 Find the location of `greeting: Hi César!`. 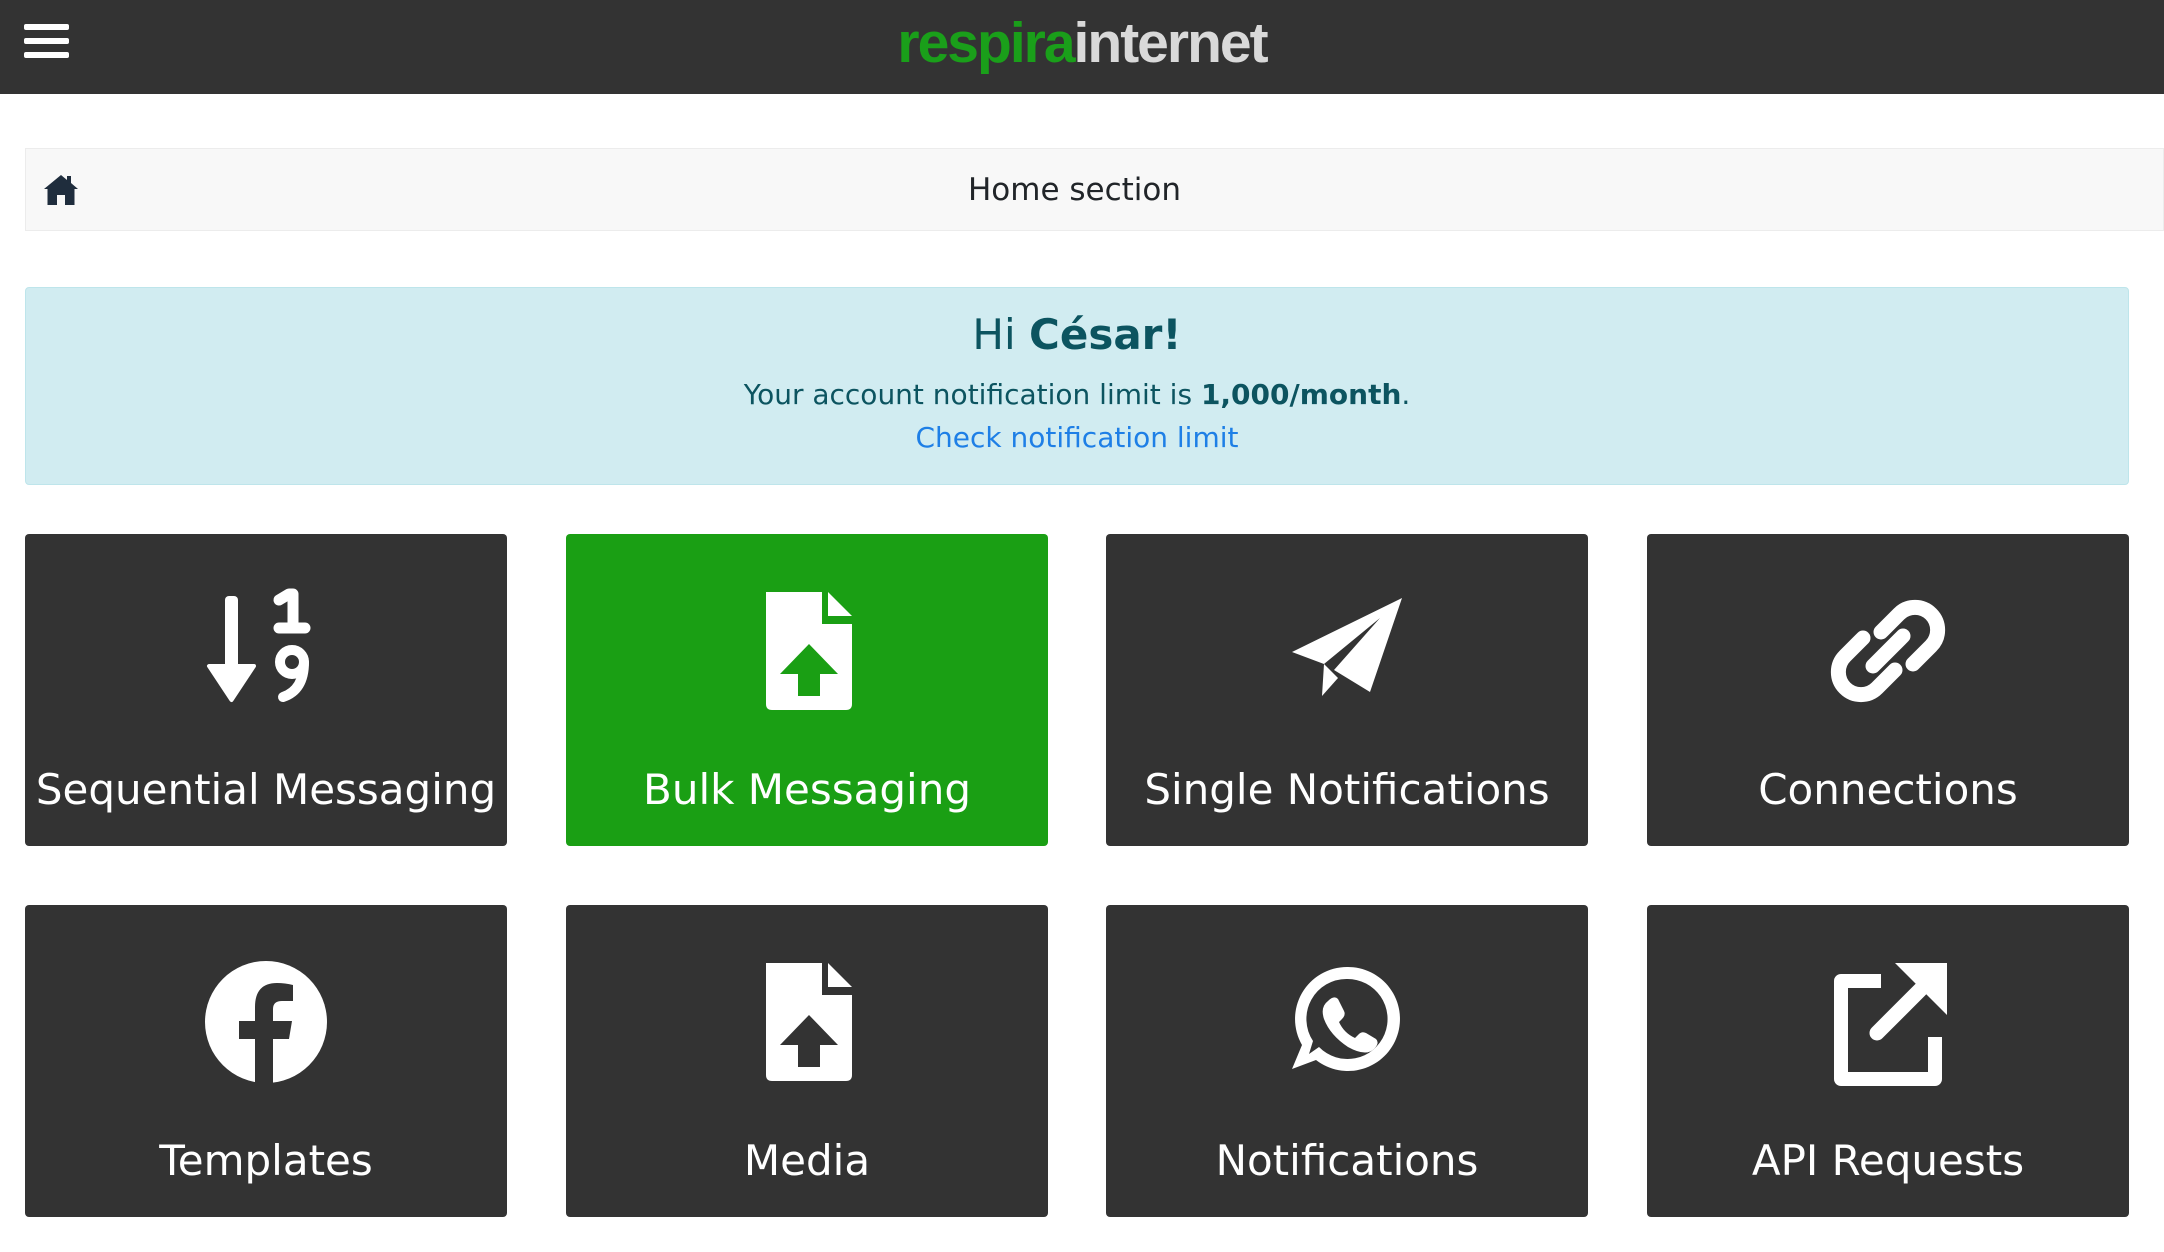

greeting: Hi César! is located at coordinates (1077, 334).